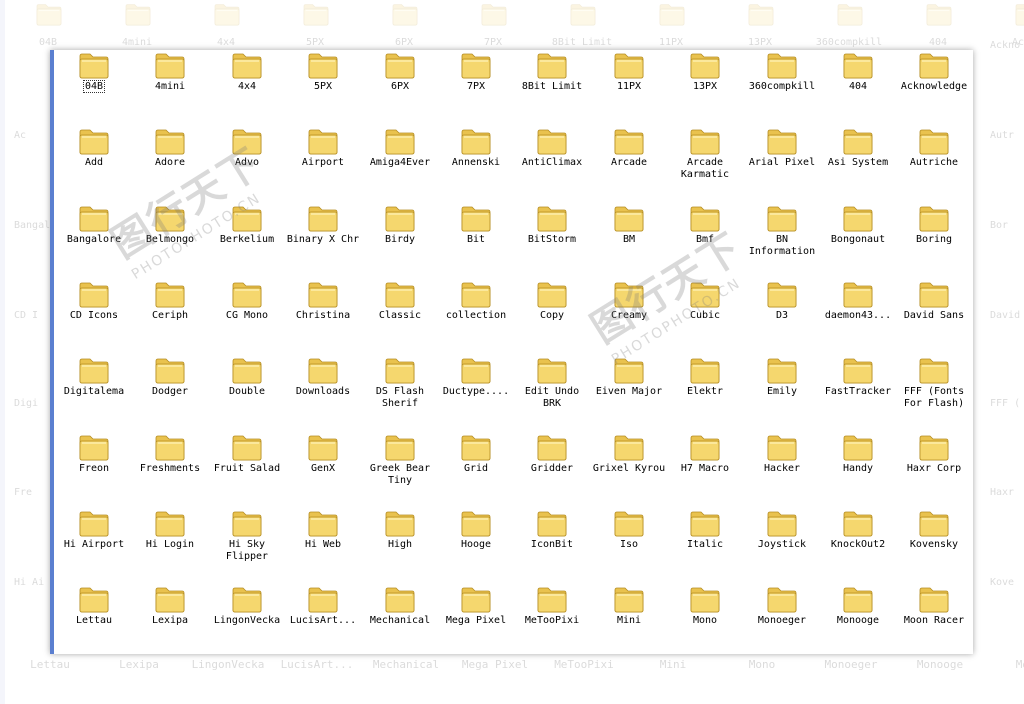 This screenshot has width=1024, height=704. What do you see at coordinates (552, 315) in the screenshot?
I see `folder-item: Copy` at bounding box center [552, 315].